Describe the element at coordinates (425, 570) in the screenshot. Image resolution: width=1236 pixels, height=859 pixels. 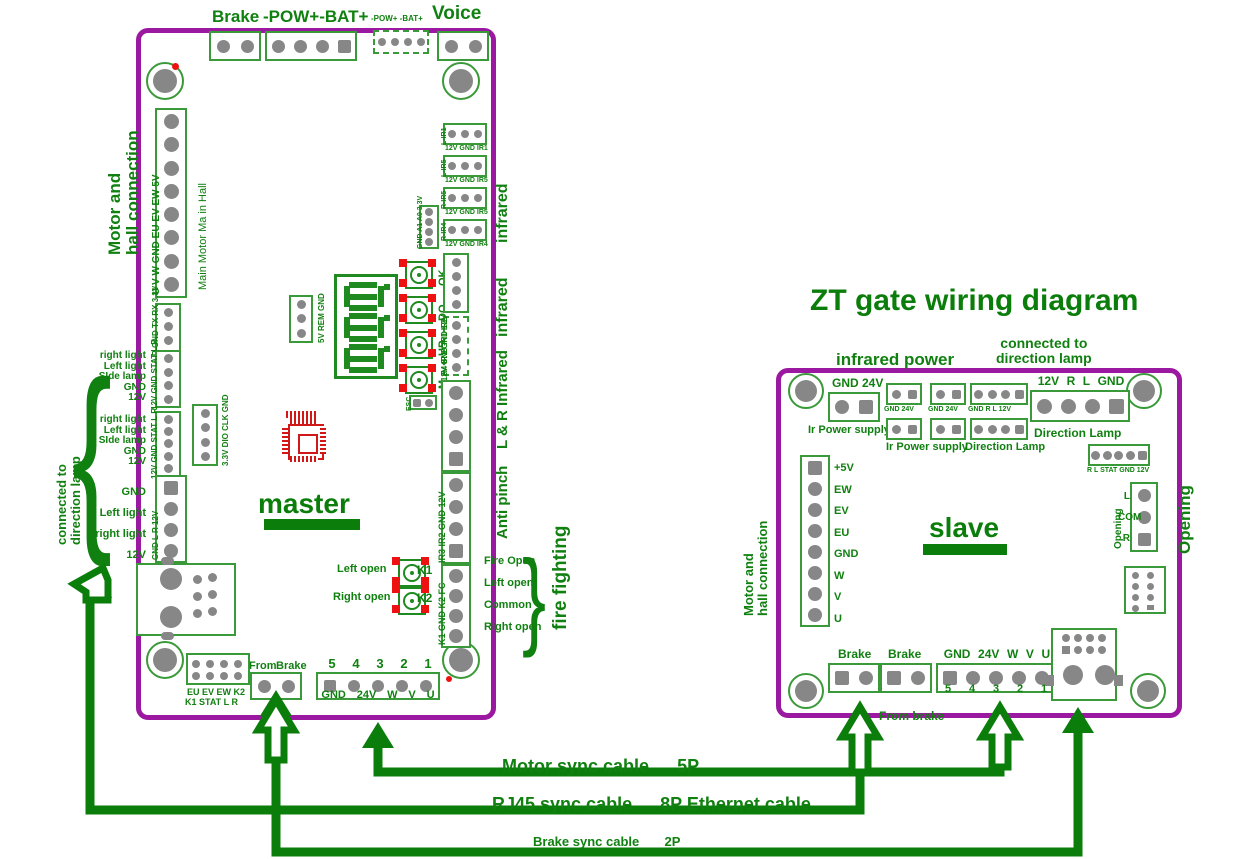
I see `relay-k1-label: K1` at that location.